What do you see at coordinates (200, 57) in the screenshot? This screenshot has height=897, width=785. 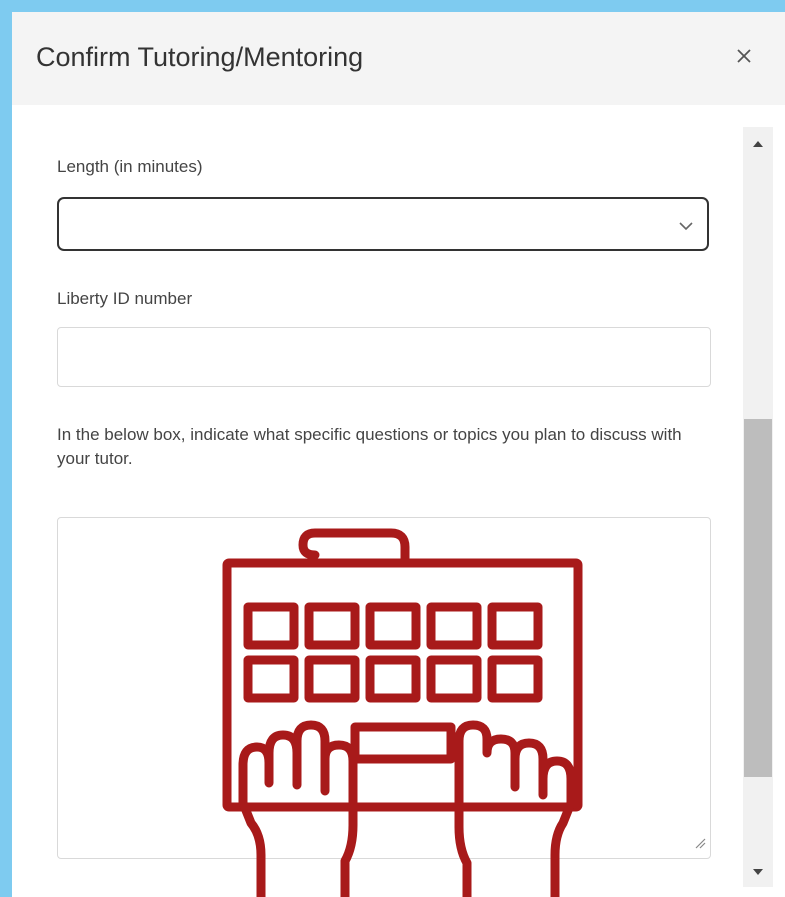 I see `dialog-title: Confirm Tutoring/Mentoring` at bounding box center [200, 57].